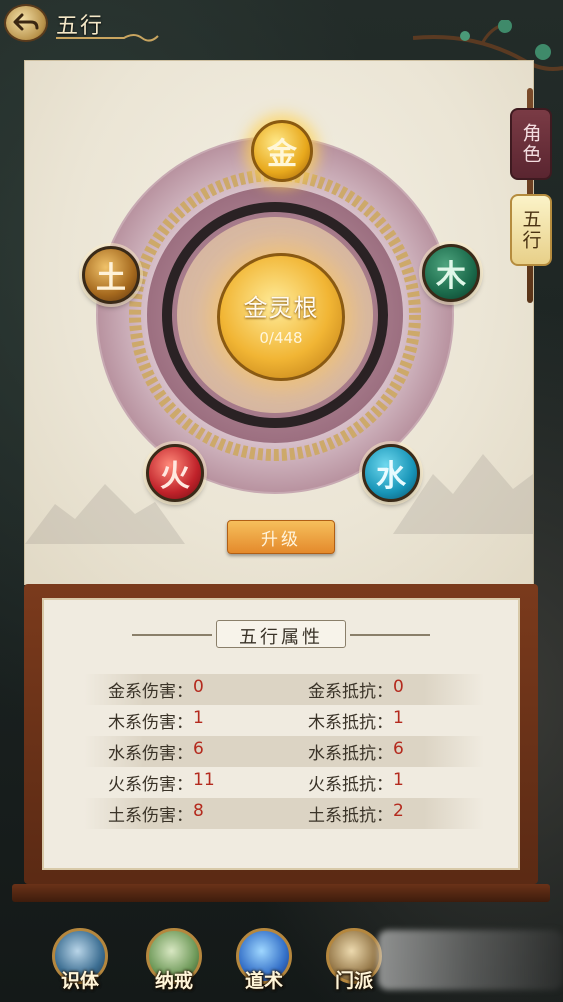 This screenshot has height=1002, width=563. What do you see at coordinates (350, 754) in the screenshot?
I see `resist-label: 水系抵抗：` at bounding box center [350, 754].